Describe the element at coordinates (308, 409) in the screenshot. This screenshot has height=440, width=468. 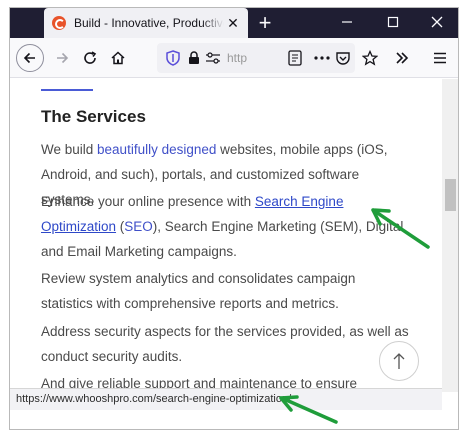
I see `arrow-to-status-url` at that location.